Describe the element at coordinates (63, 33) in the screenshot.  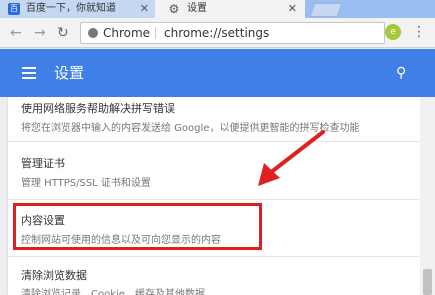
I see `reload-icon: ↻` at that location.